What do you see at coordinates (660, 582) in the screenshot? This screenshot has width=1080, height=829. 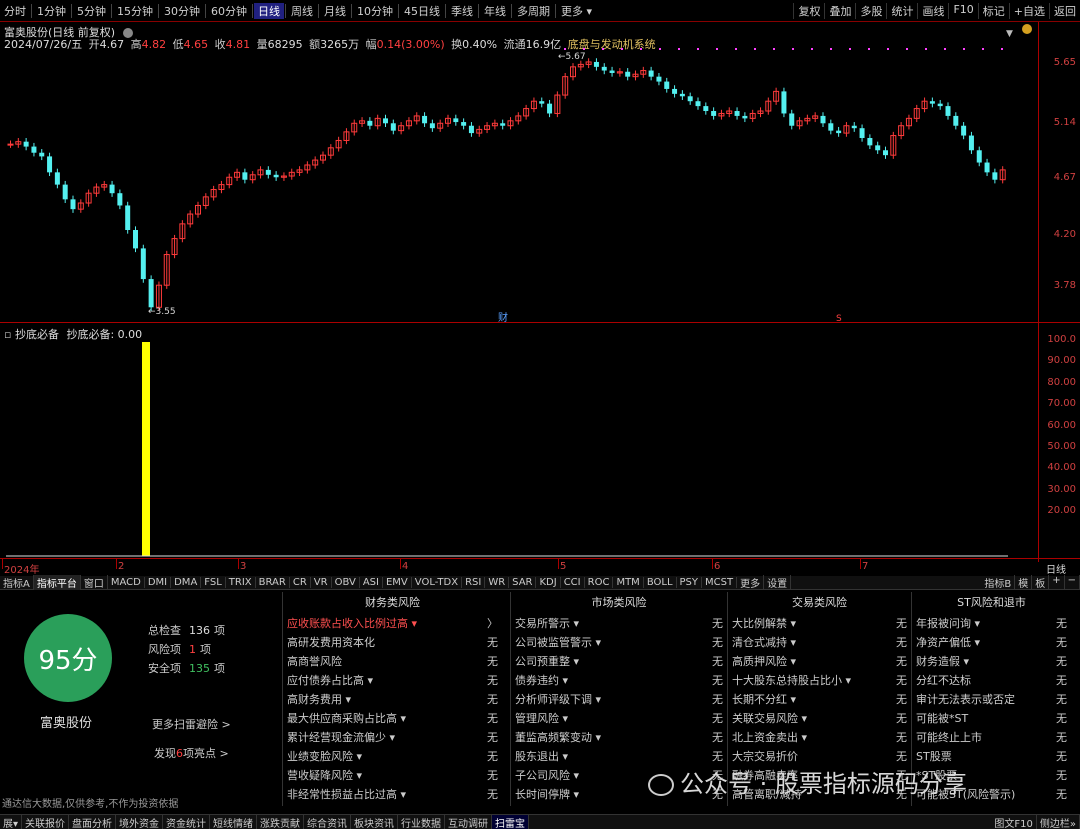 I see `indicator-tab-22: BOLL` at bounding box center [660, 582].